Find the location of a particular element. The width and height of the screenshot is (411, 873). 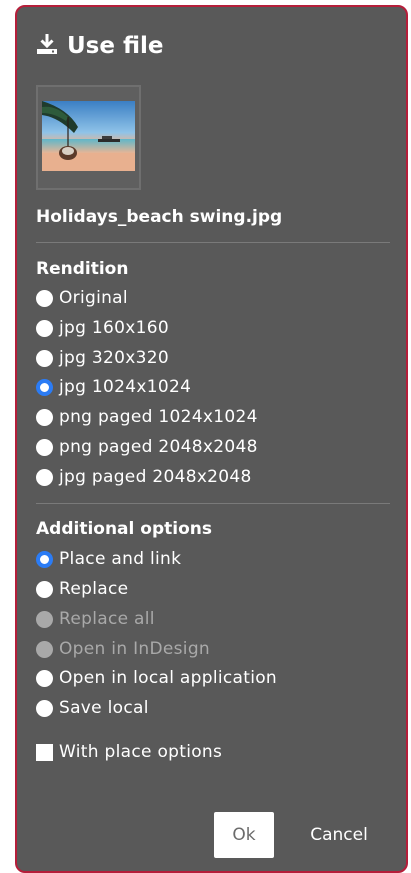

rendition-heading: Rendition is located at coordinates (82, 269).